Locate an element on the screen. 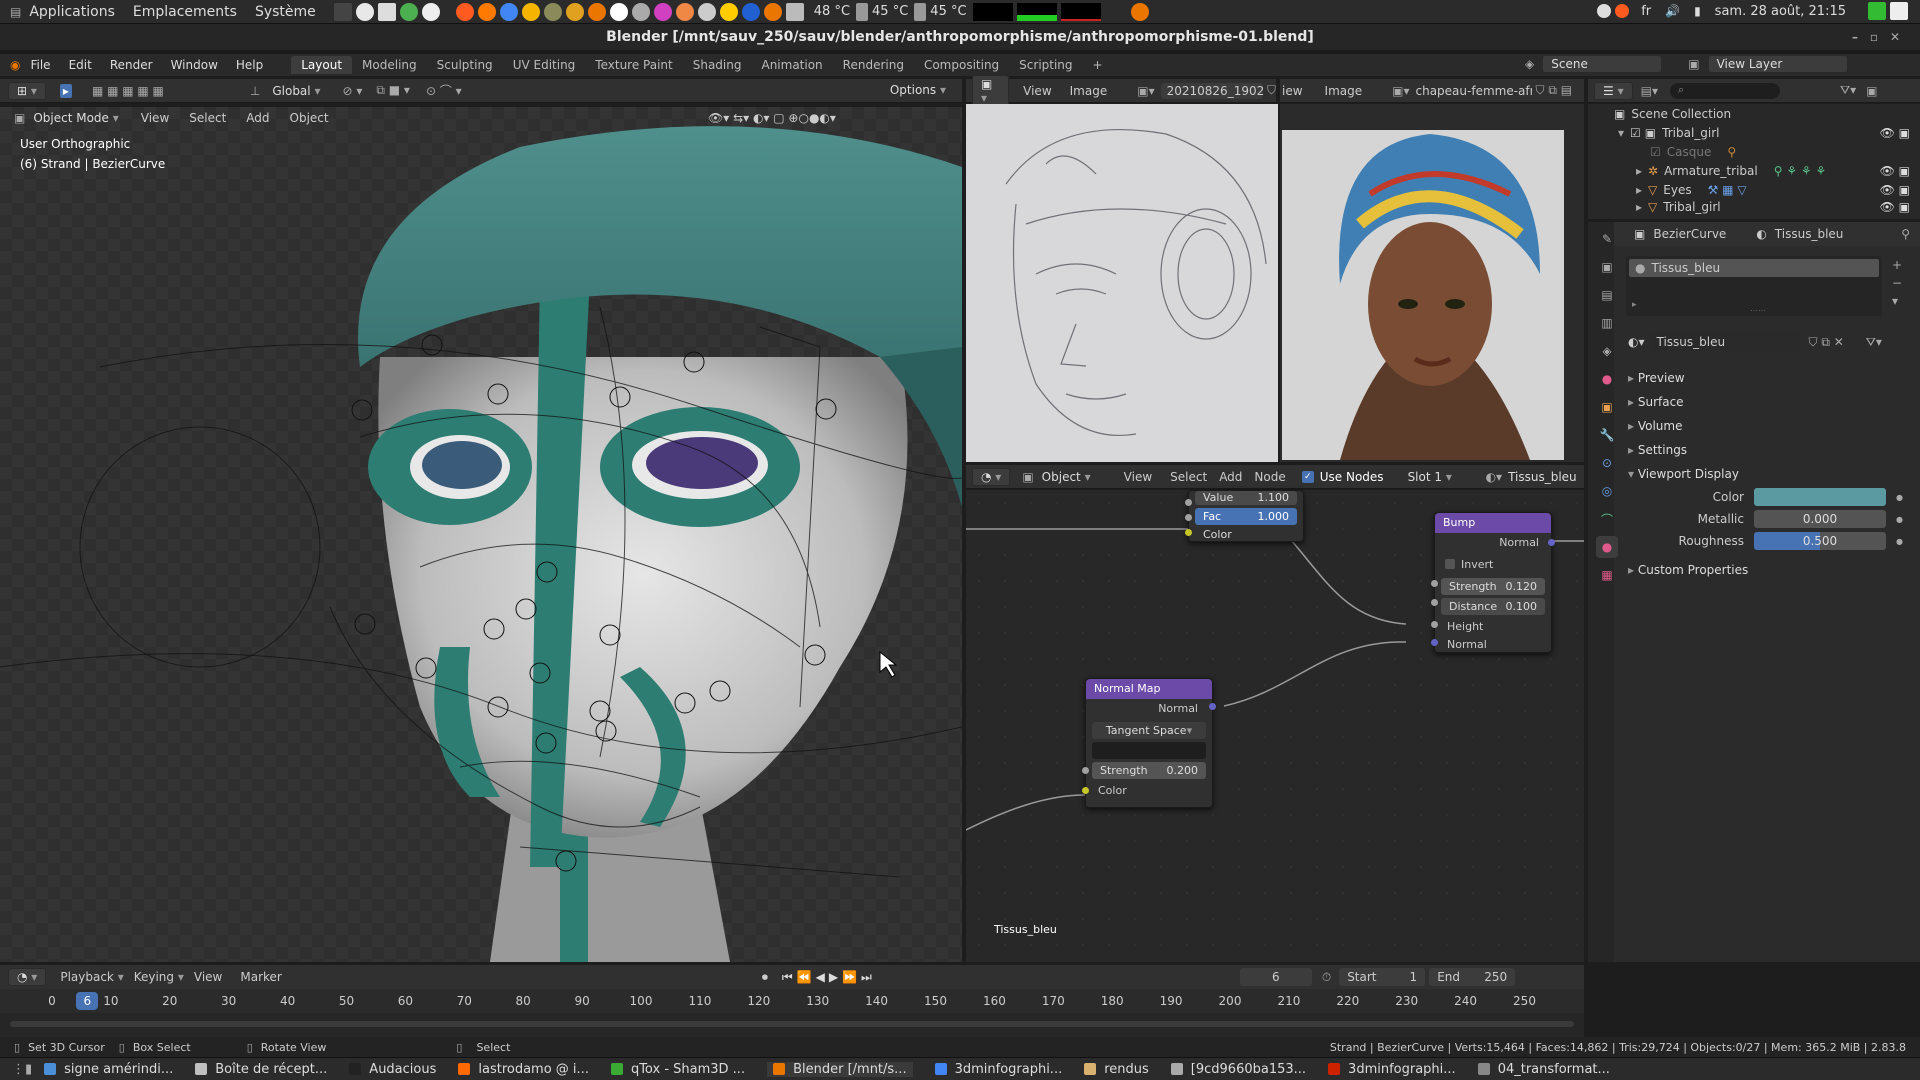 This screenshot has width=1920, height=1080. select-tool-icon: ▸ is located at coordinates (65, 90).